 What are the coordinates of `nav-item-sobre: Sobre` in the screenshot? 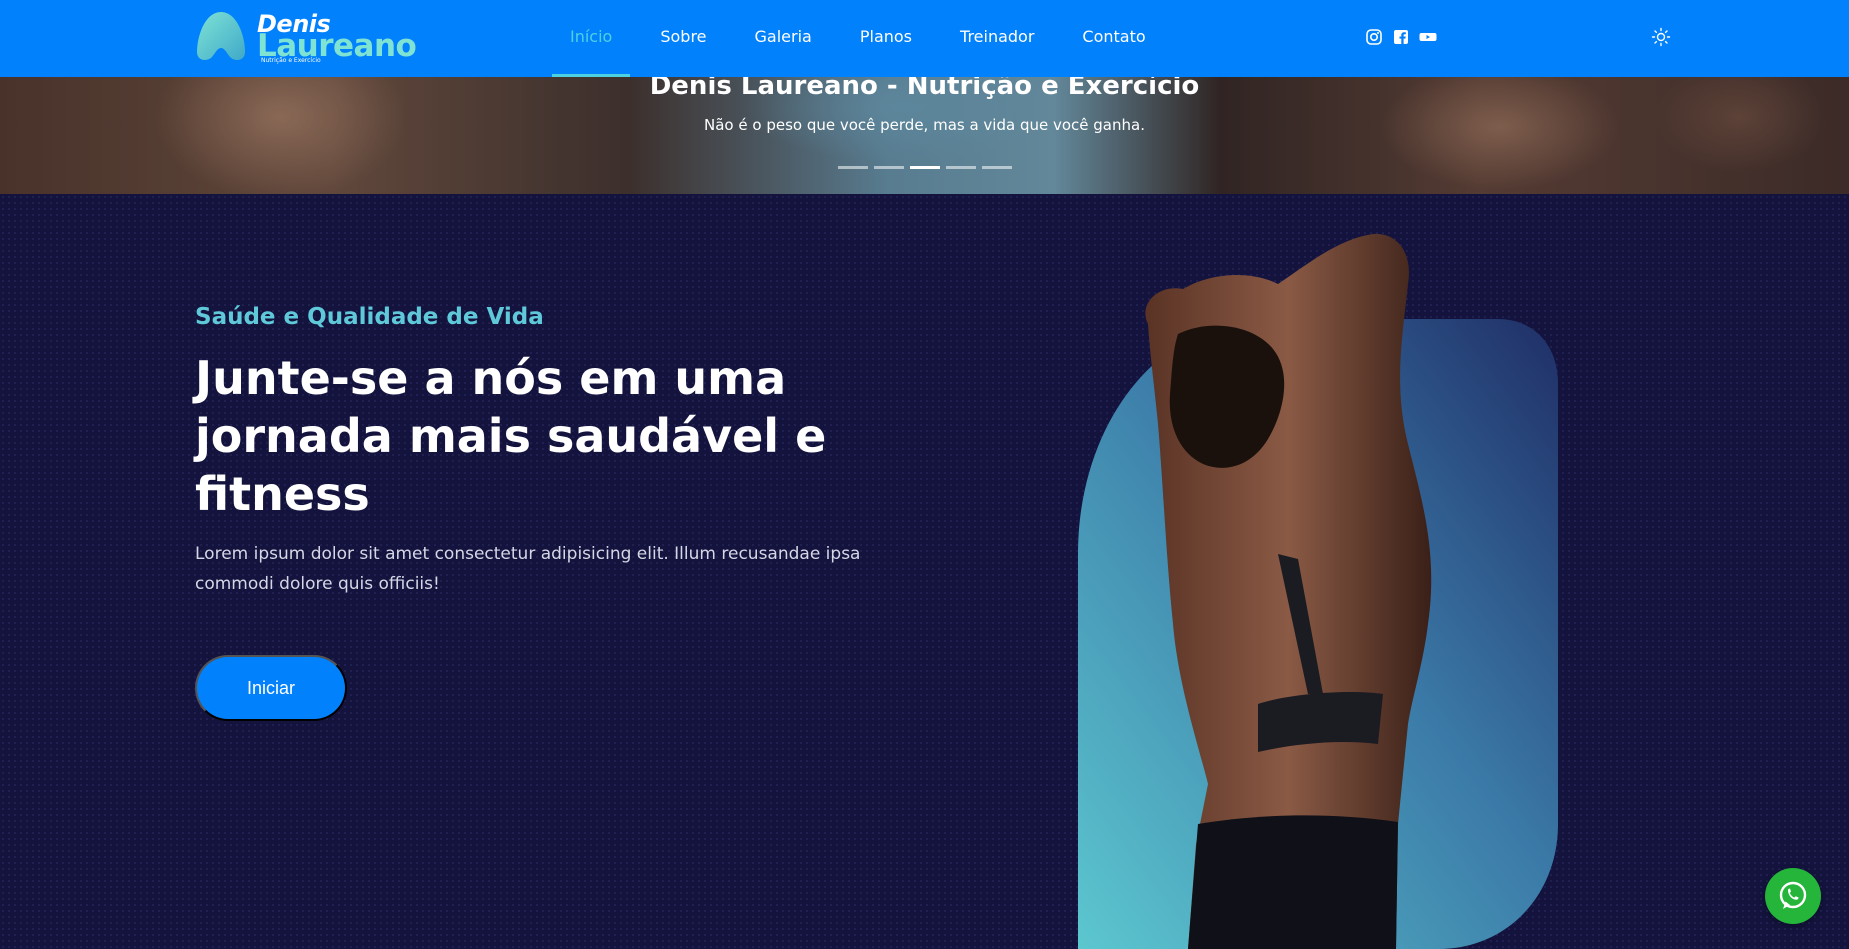 It's located at (683, 38).